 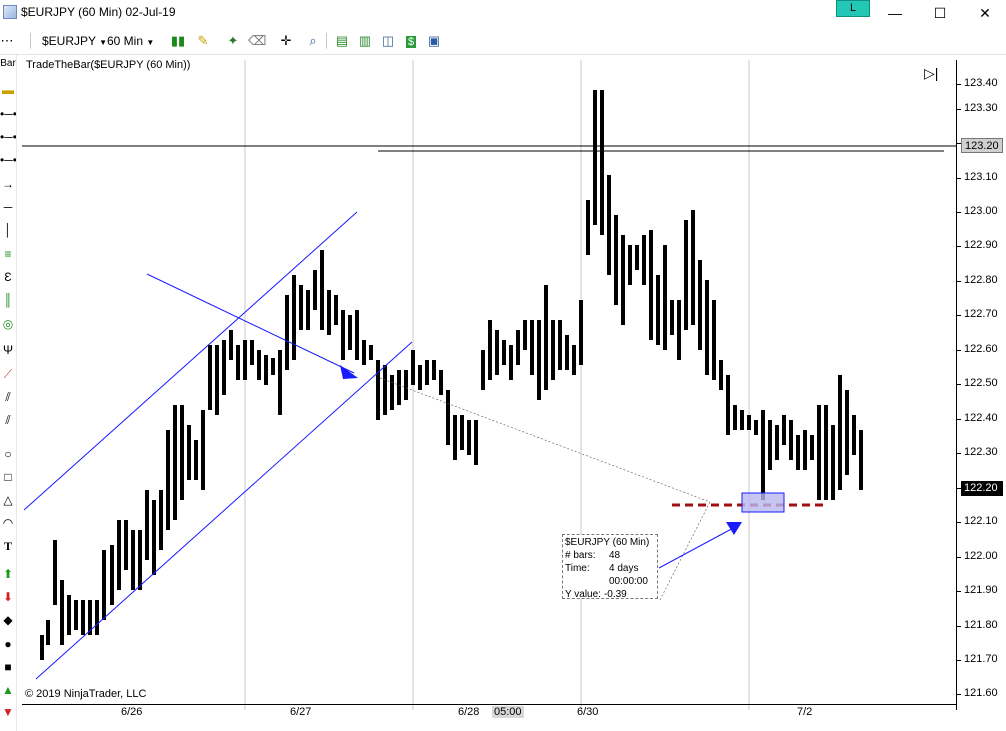 I want to click on arrow-line-icon: →, so click(x=8, y=184).